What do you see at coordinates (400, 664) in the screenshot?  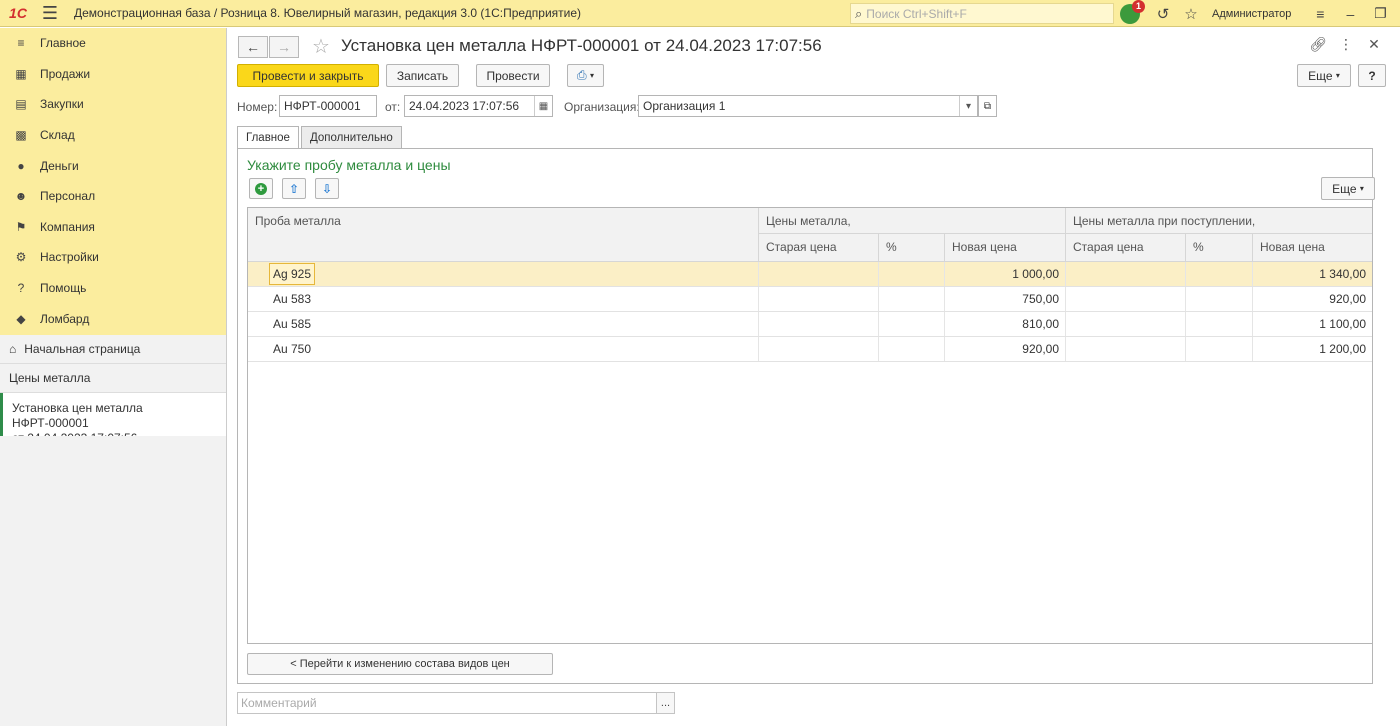 I see `change-price-types-button: < Перейти к изменению состава видов цен` at bounding box center [400, 664].